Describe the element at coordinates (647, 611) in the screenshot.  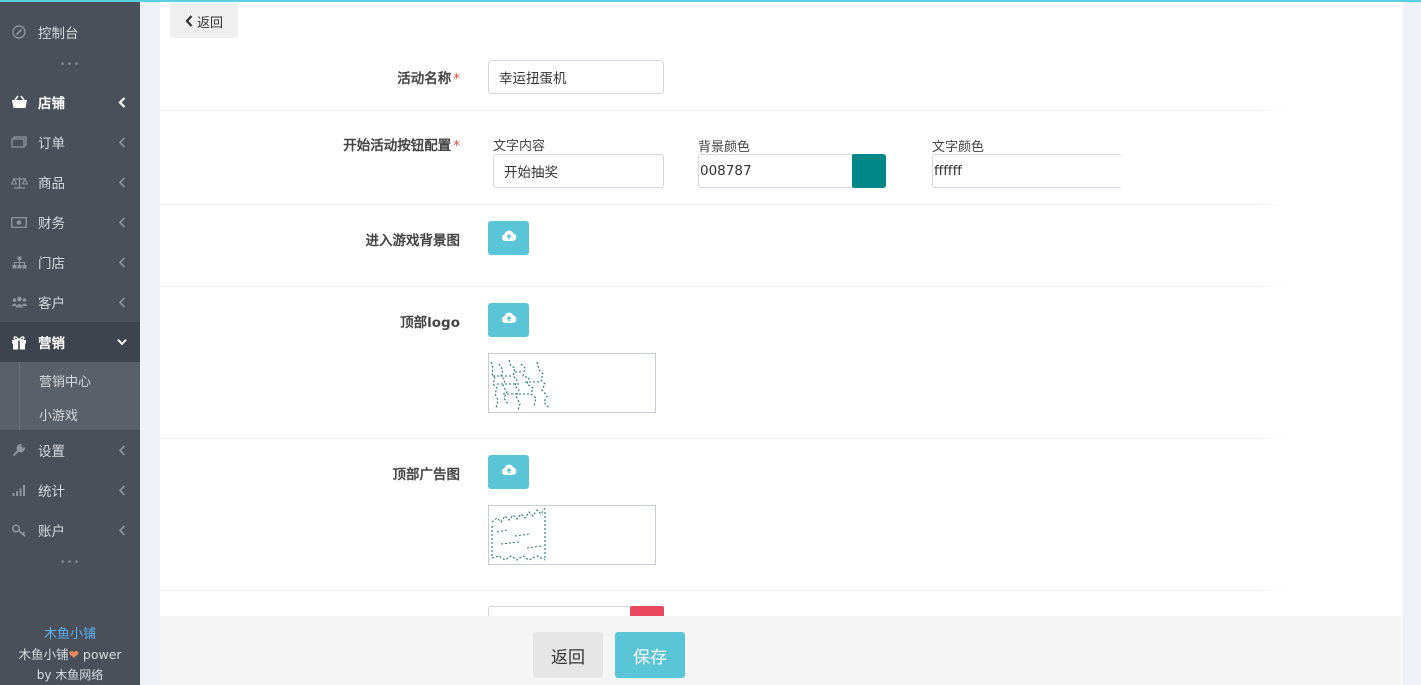
I see `partial-color-swatch` at that location.